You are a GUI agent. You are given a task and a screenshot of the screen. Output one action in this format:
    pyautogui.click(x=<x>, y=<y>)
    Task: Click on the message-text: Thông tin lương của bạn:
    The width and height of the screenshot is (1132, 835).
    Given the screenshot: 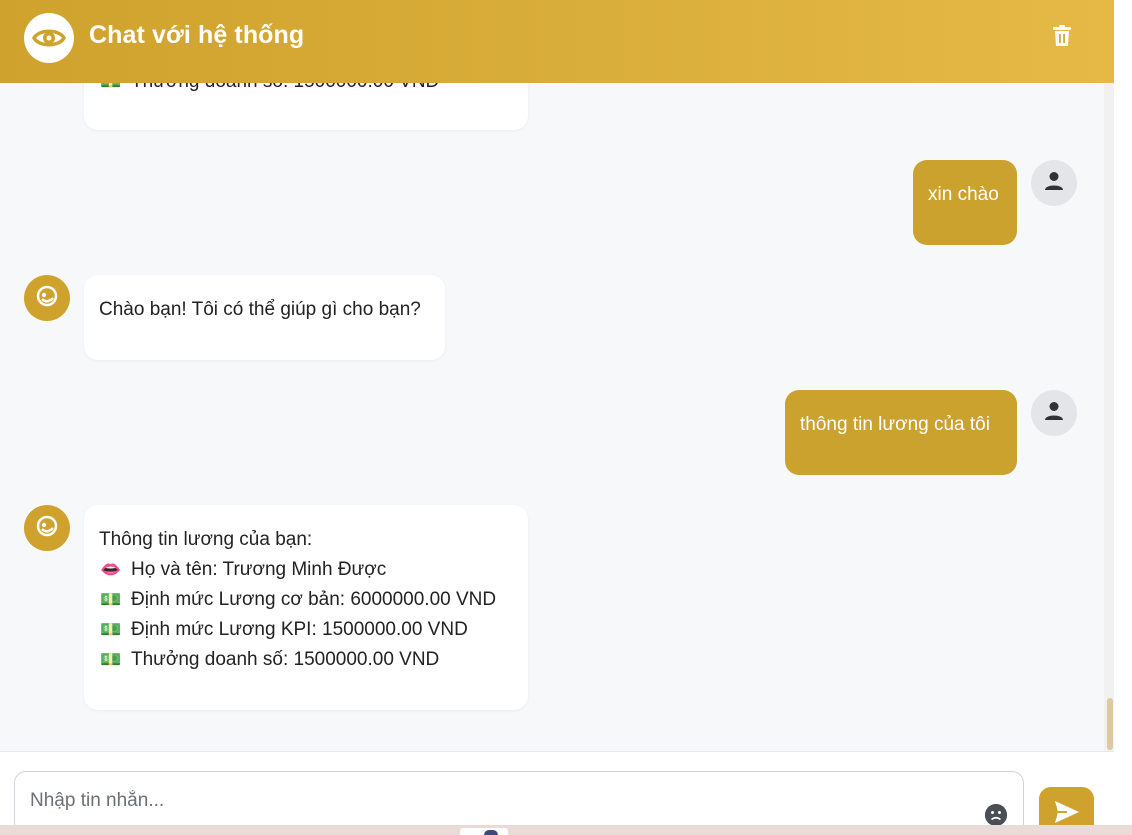 What is the action you would take?
    pyautogui.click(x=206, y=539)
    